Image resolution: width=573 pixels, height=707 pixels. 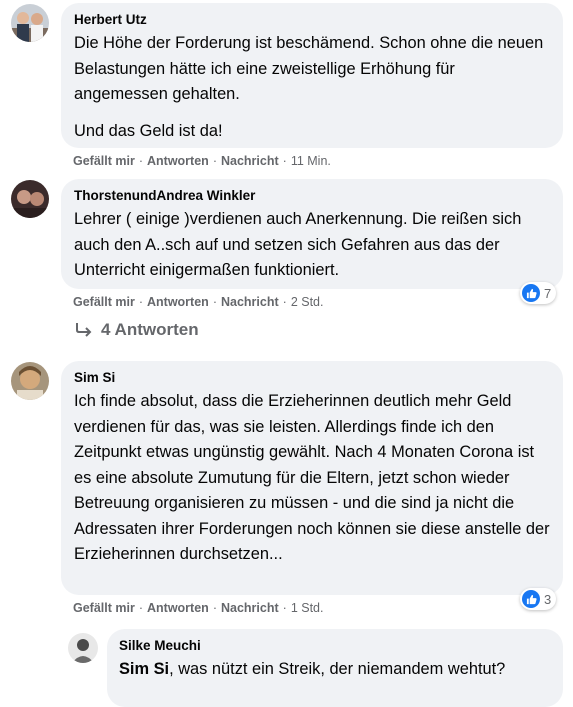 What do you see at coordinates (150, 330) in the screenshot?
I see `view-replies-label: 4 Antworten` at bounding box center [150, 330].